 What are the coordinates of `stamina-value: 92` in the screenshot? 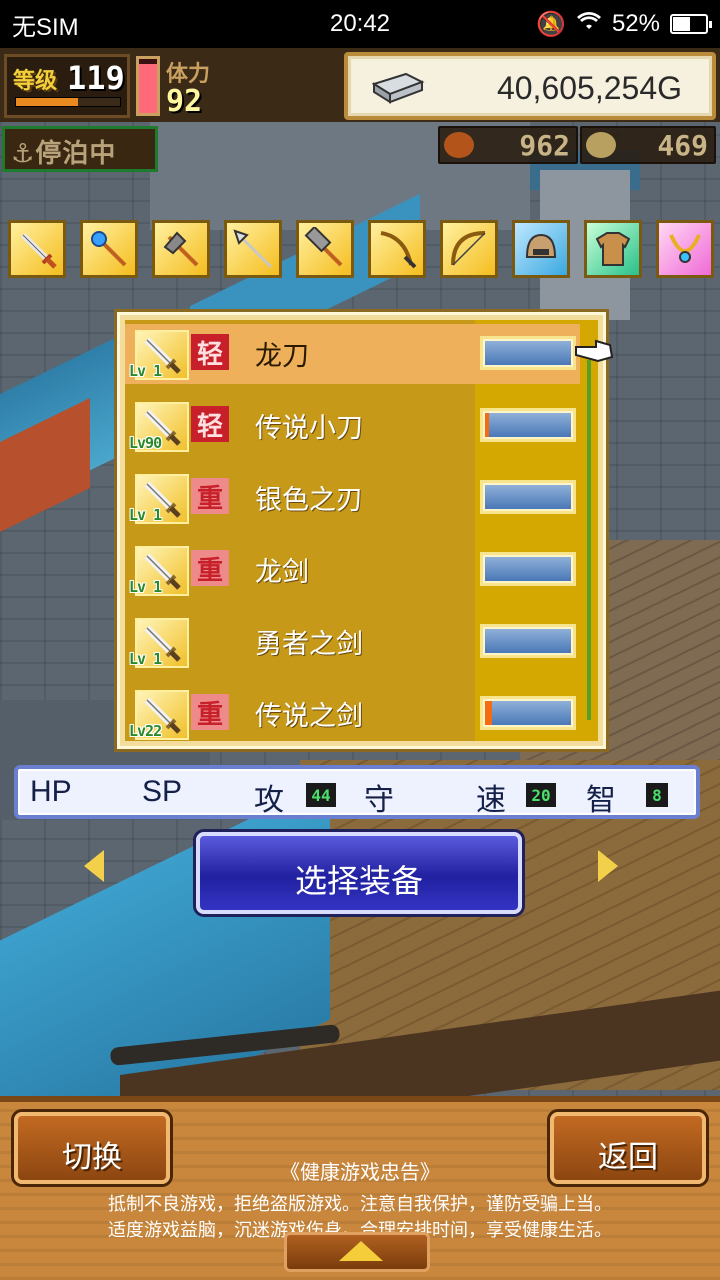 It's located at (184, 101).